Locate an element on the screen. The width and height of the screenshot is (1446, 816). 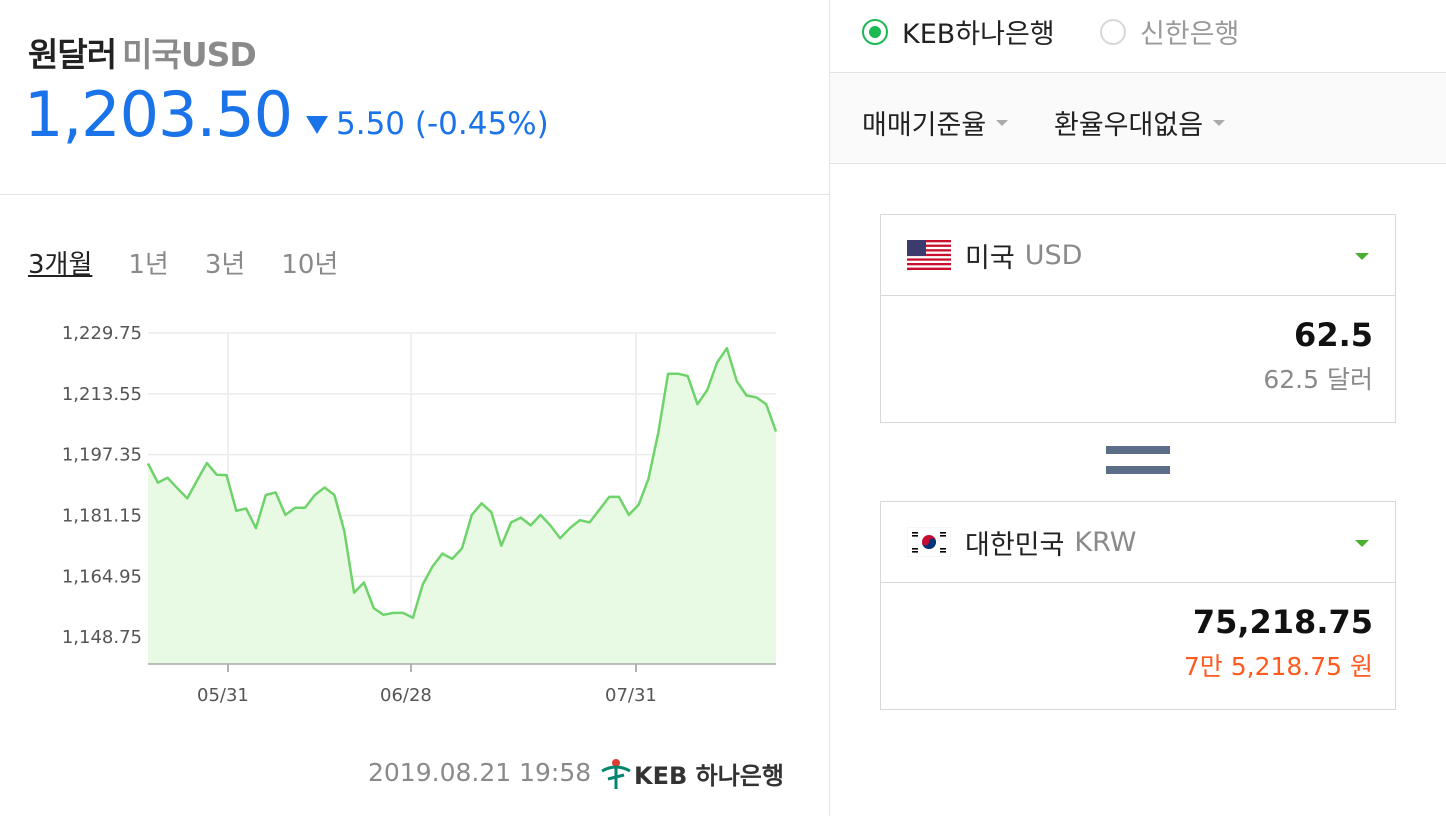
y-tick-label: 1,213.55 is located at coordinates (102, 394).